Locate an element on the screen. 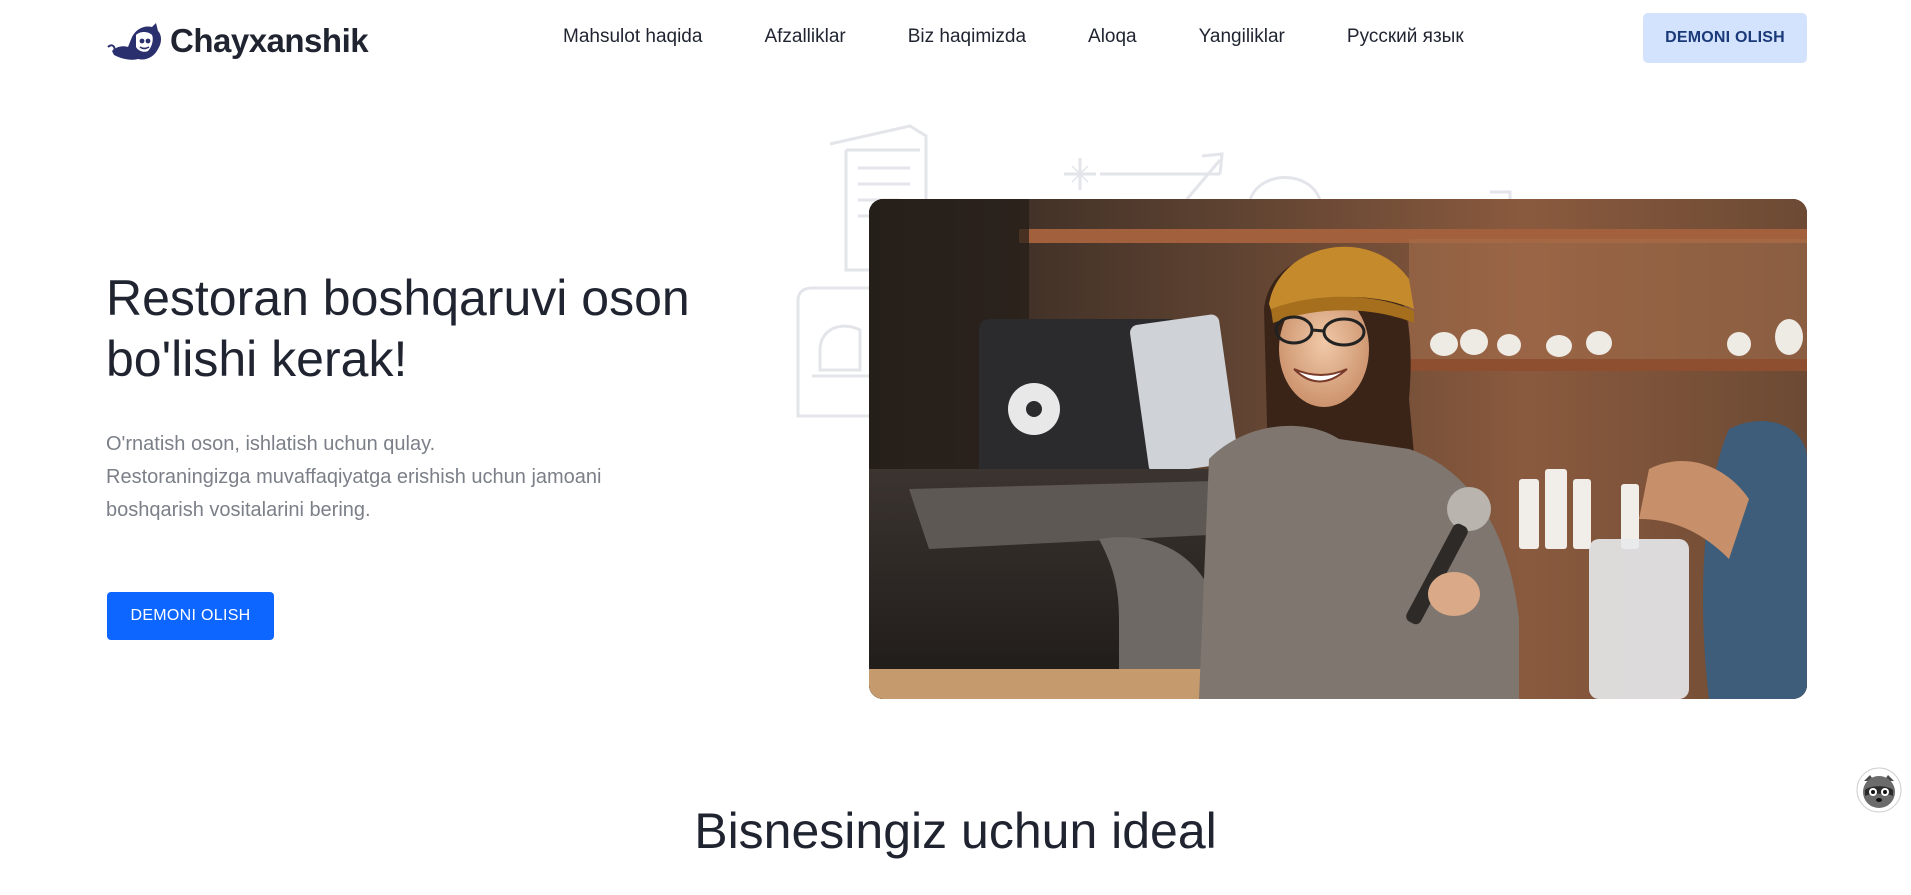 This screenshot has width=1911, height=895. nav-item-news: Yangiliklar is located at coordinates (1242, 37).